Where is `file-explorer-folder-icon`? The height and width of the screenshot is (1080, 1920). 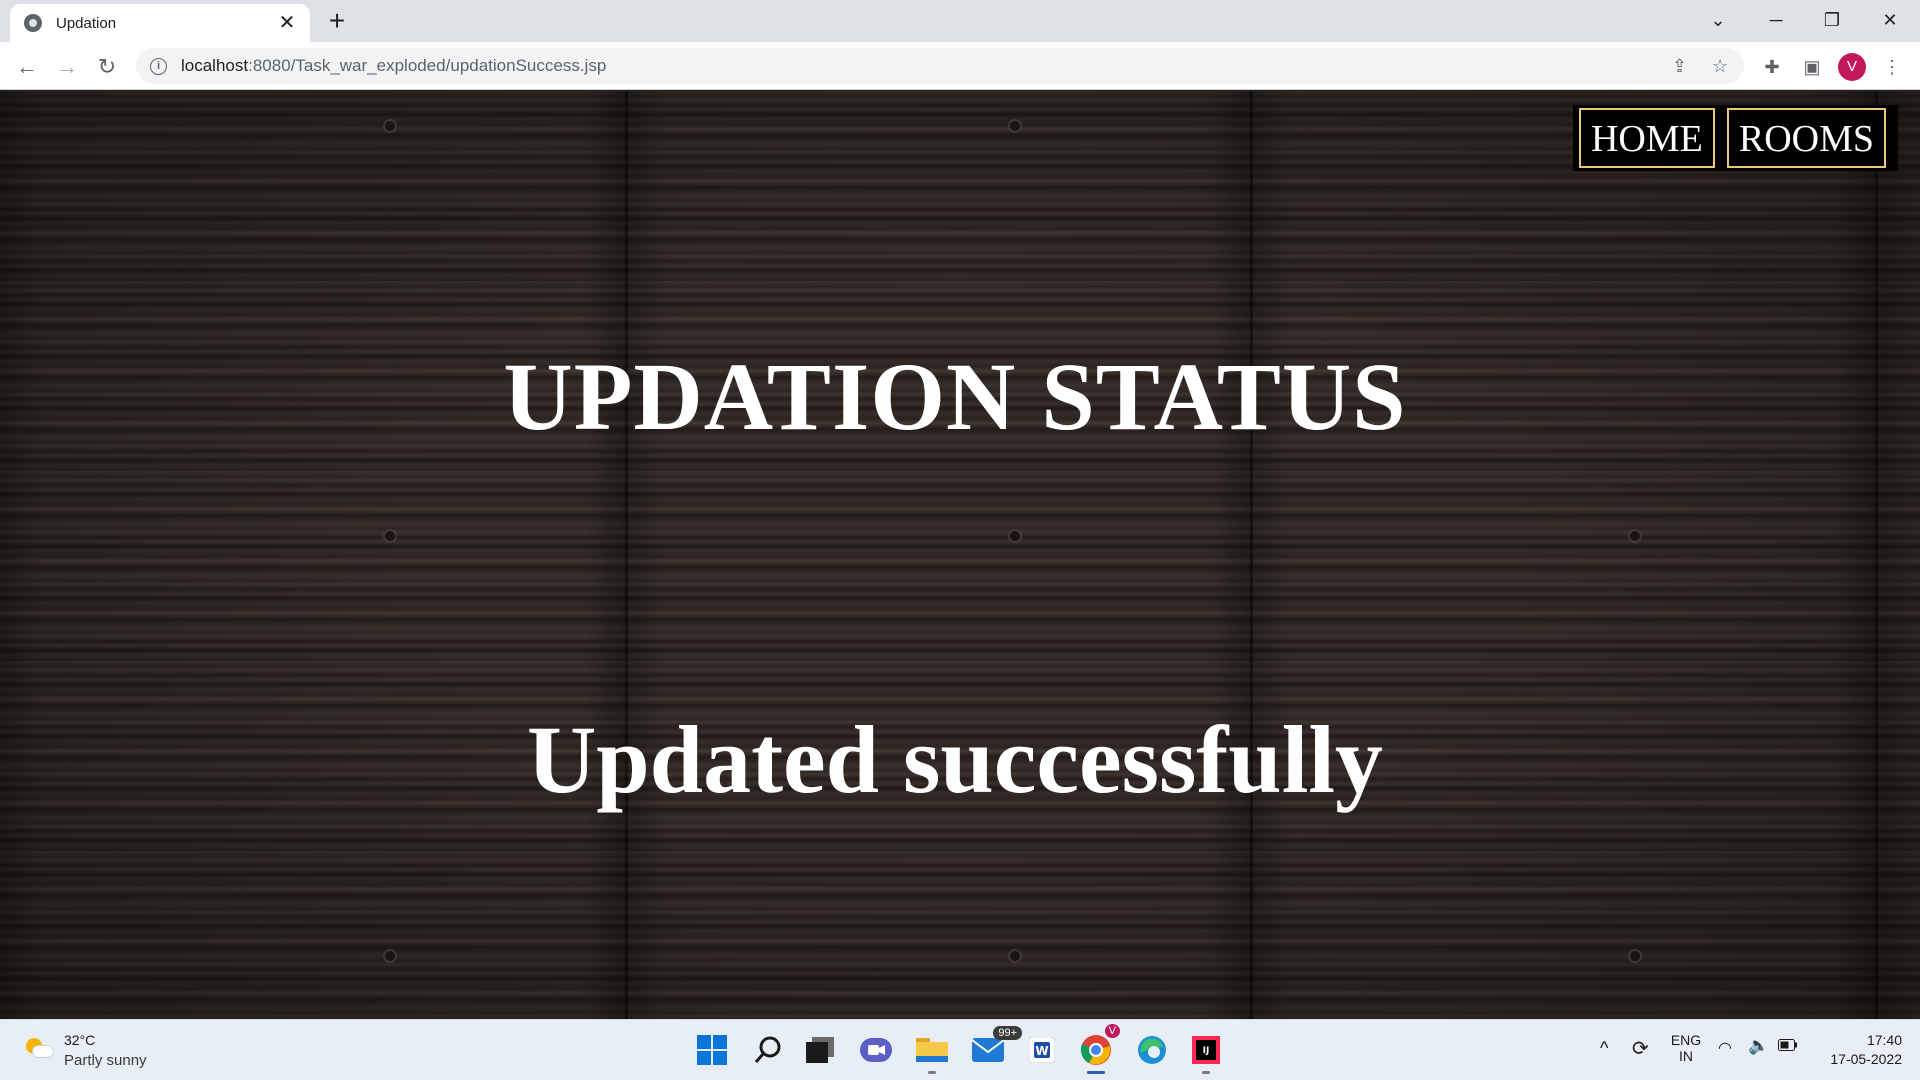 file-explorer-folder-icon is located at coordinates (932, 1052).